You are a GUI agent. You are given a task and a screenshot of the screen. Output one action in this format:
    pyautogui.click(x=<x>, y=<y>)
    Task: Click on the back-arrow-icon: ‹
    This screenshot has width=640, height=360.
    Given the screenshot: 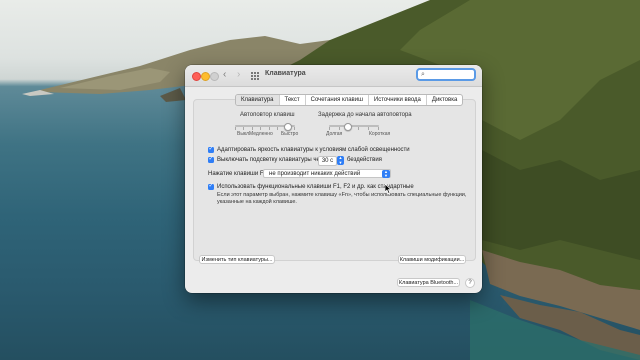 What is the action you would take?
    pyautogui.click(x=224, y=75)
    